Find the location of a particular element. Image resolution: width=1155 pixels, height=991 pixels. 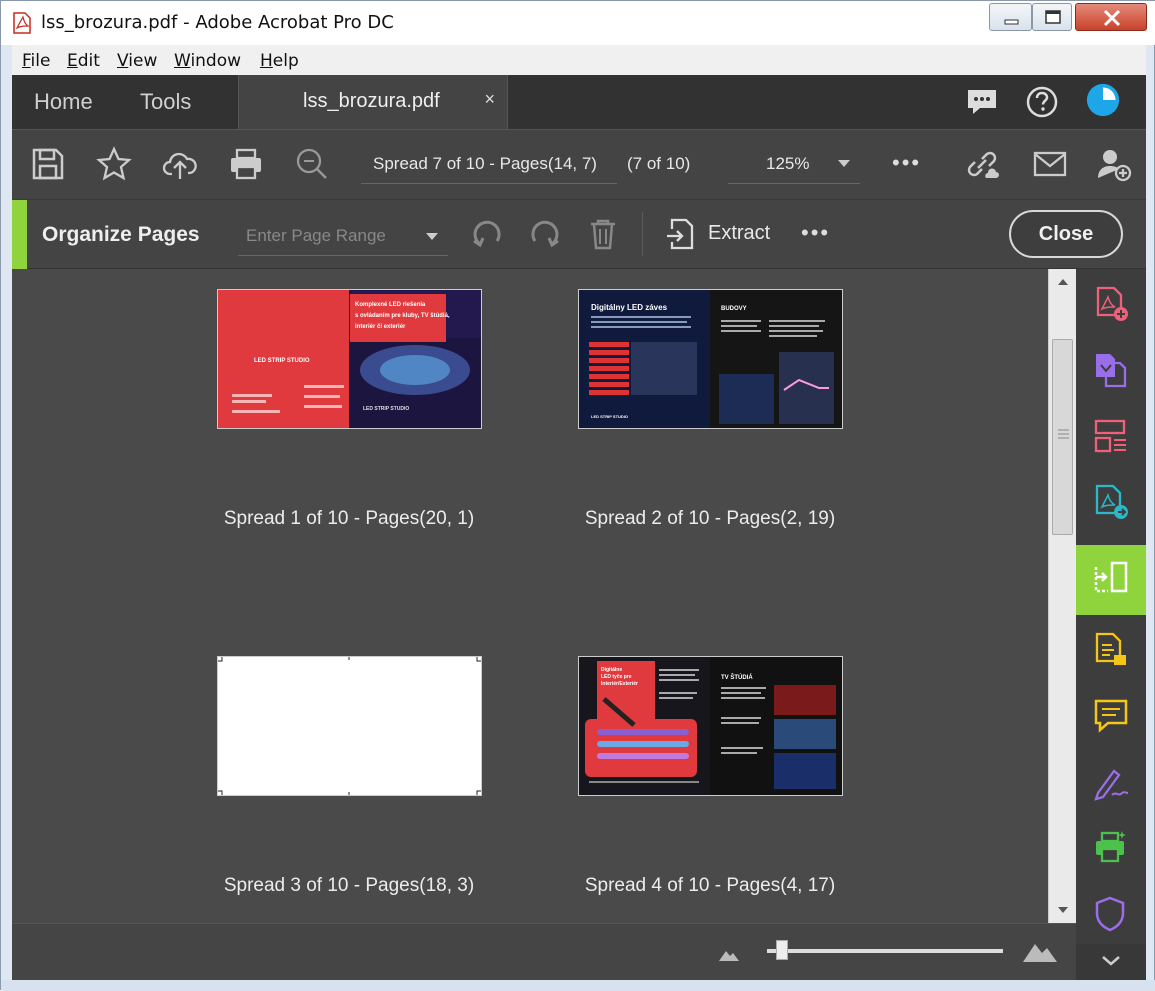

extract-button: Extract is located at coordinates (739, 233).